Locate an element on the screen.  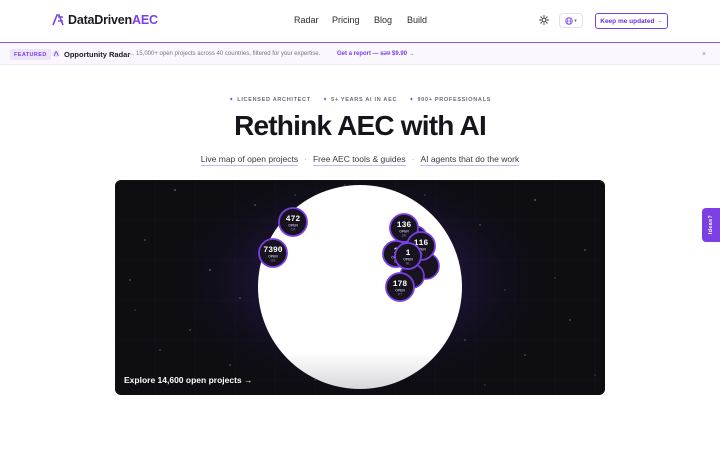
theme-toggle-button is located at coordinates (544, 20).